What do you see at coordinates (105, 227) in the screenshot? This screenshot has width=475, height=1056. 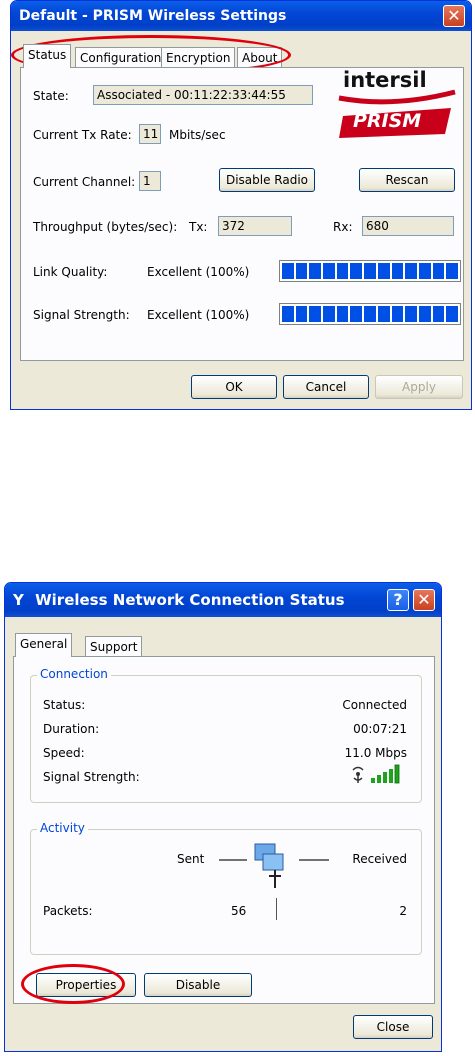 I see `throughput-label: Throughput (bytes/sec):` at bounding box center [105, 227].